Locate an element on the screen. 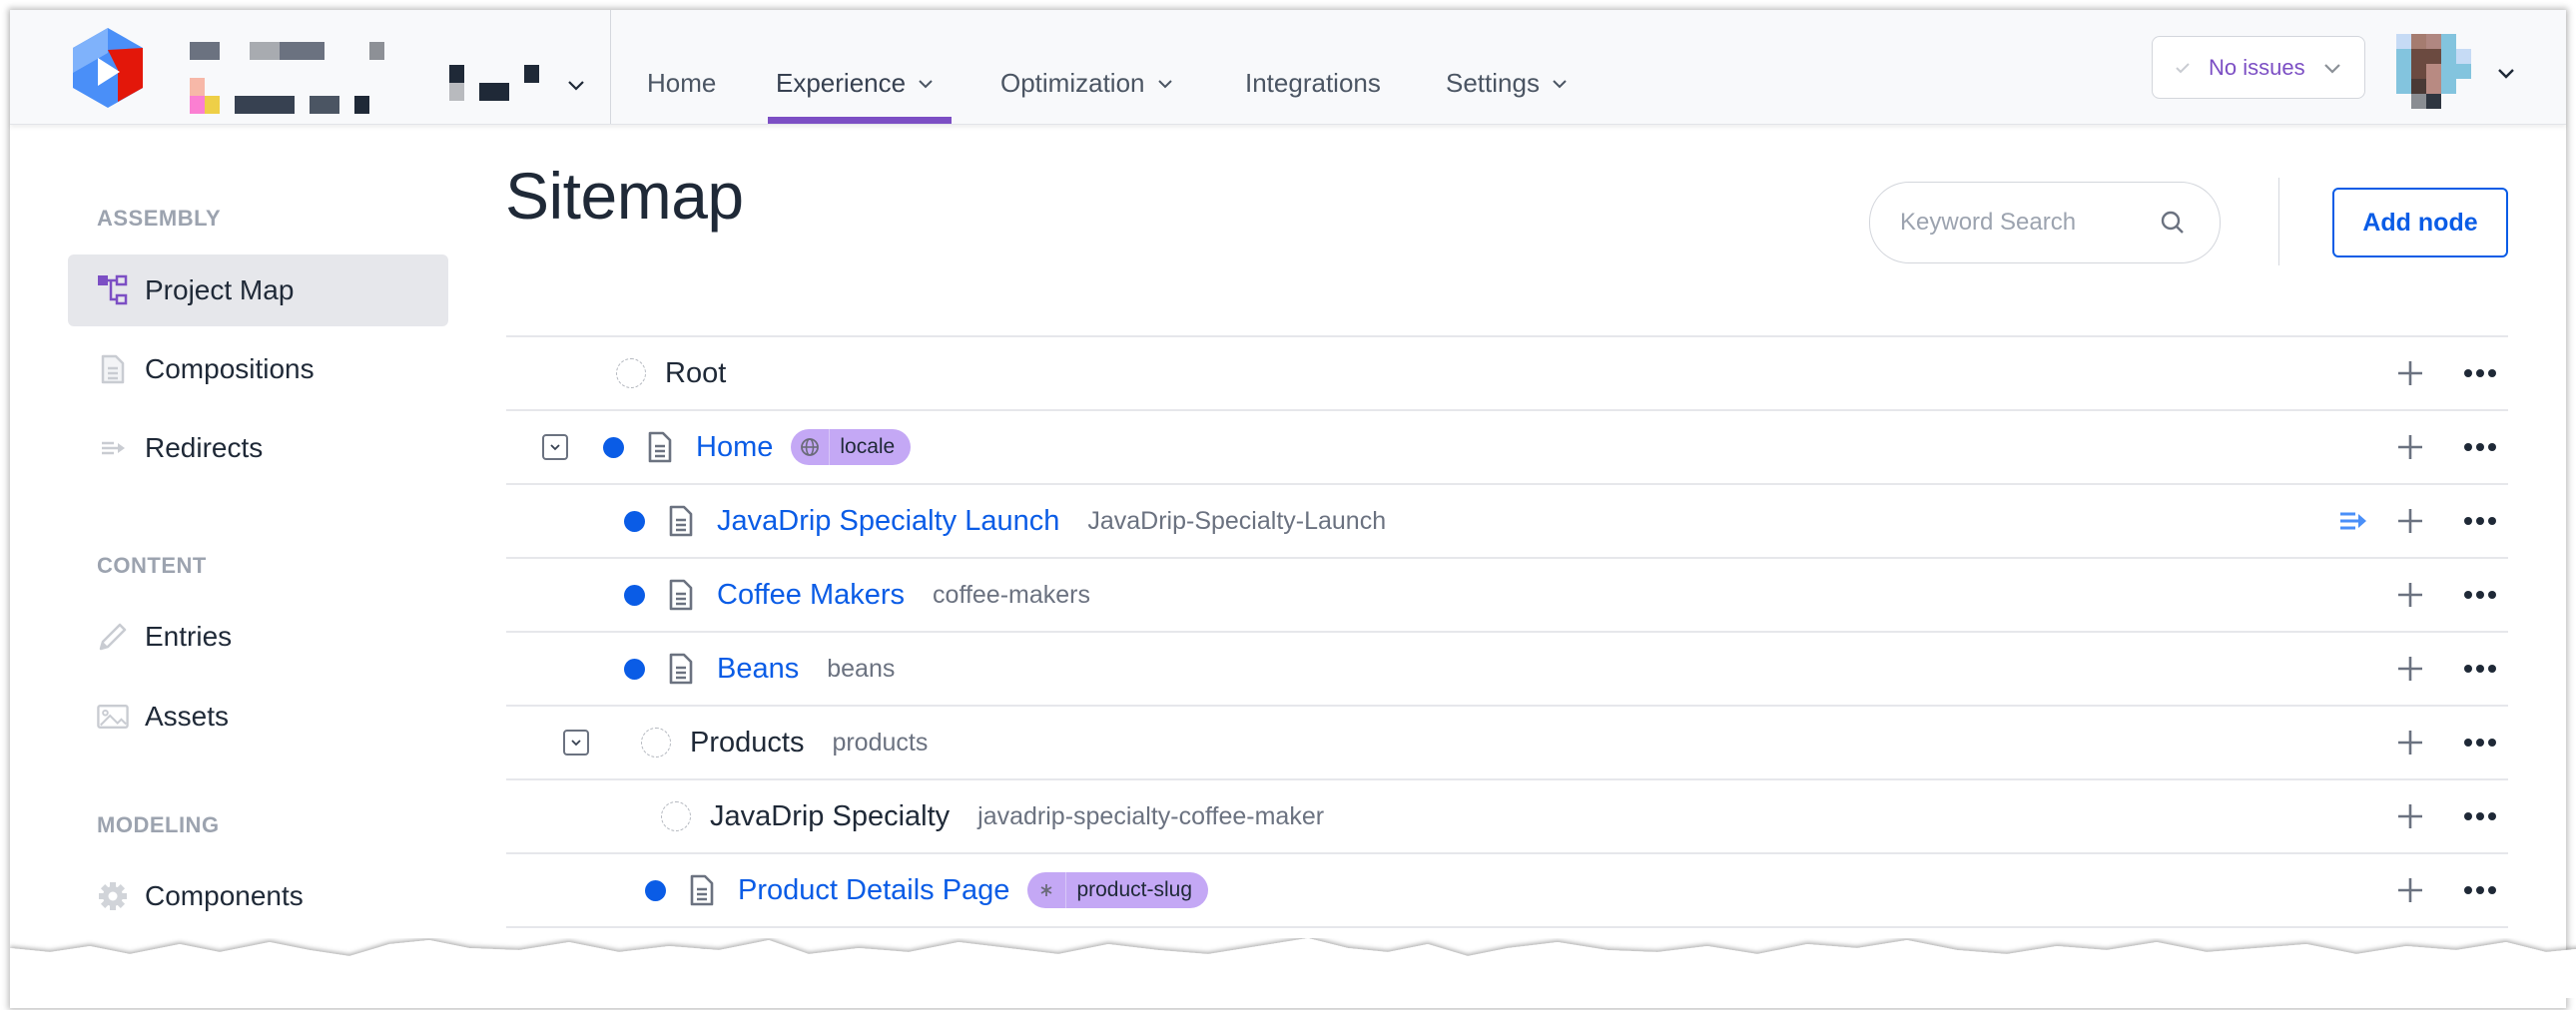 This screenshot has width=2576, height=1010. nav-home-label: Home is located at coordinates (682, 83).